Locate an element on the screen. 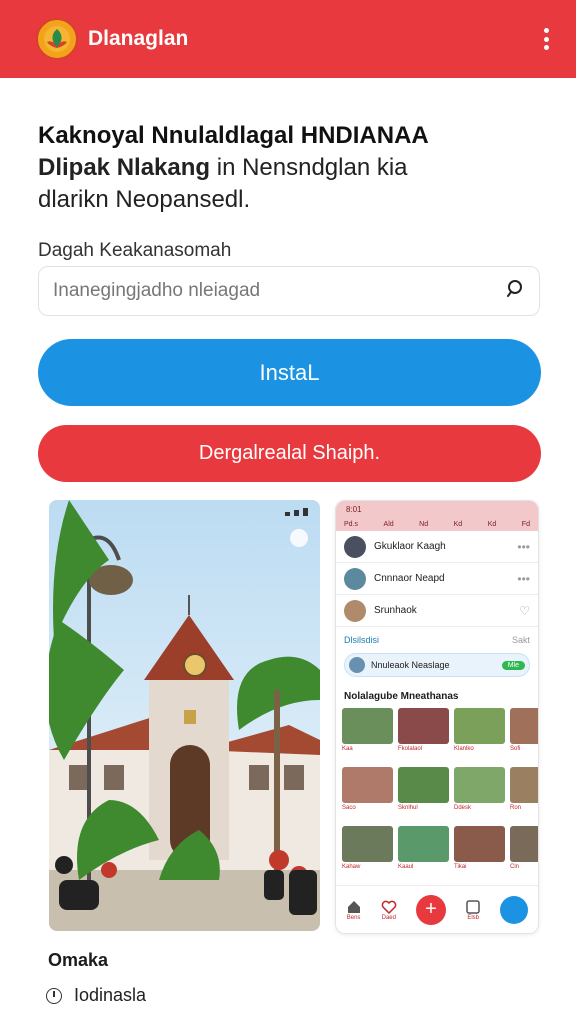  app-title: Dlanaglan is located at coordinates (138, 38).